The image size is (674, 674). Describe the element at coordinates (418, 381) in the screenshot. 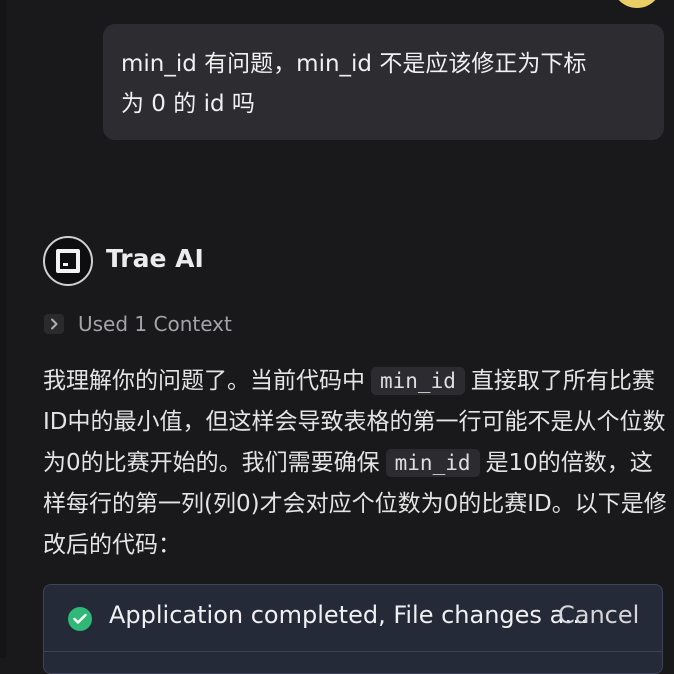

I see `inline-code-min-id: min_id` at that location.